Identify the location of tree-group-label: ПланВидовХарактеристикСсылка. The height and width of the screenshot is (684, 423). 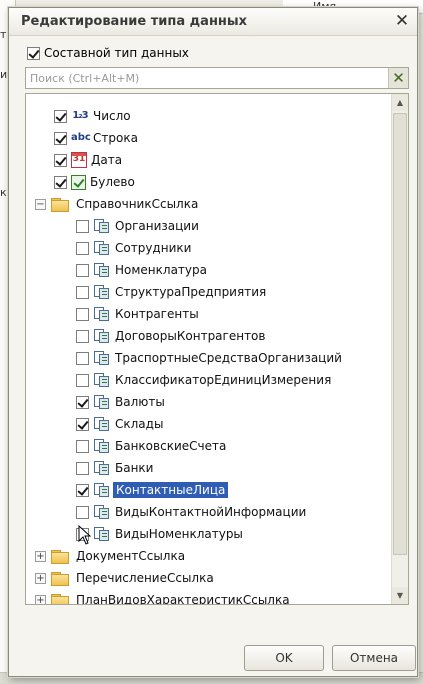
(183, 599).